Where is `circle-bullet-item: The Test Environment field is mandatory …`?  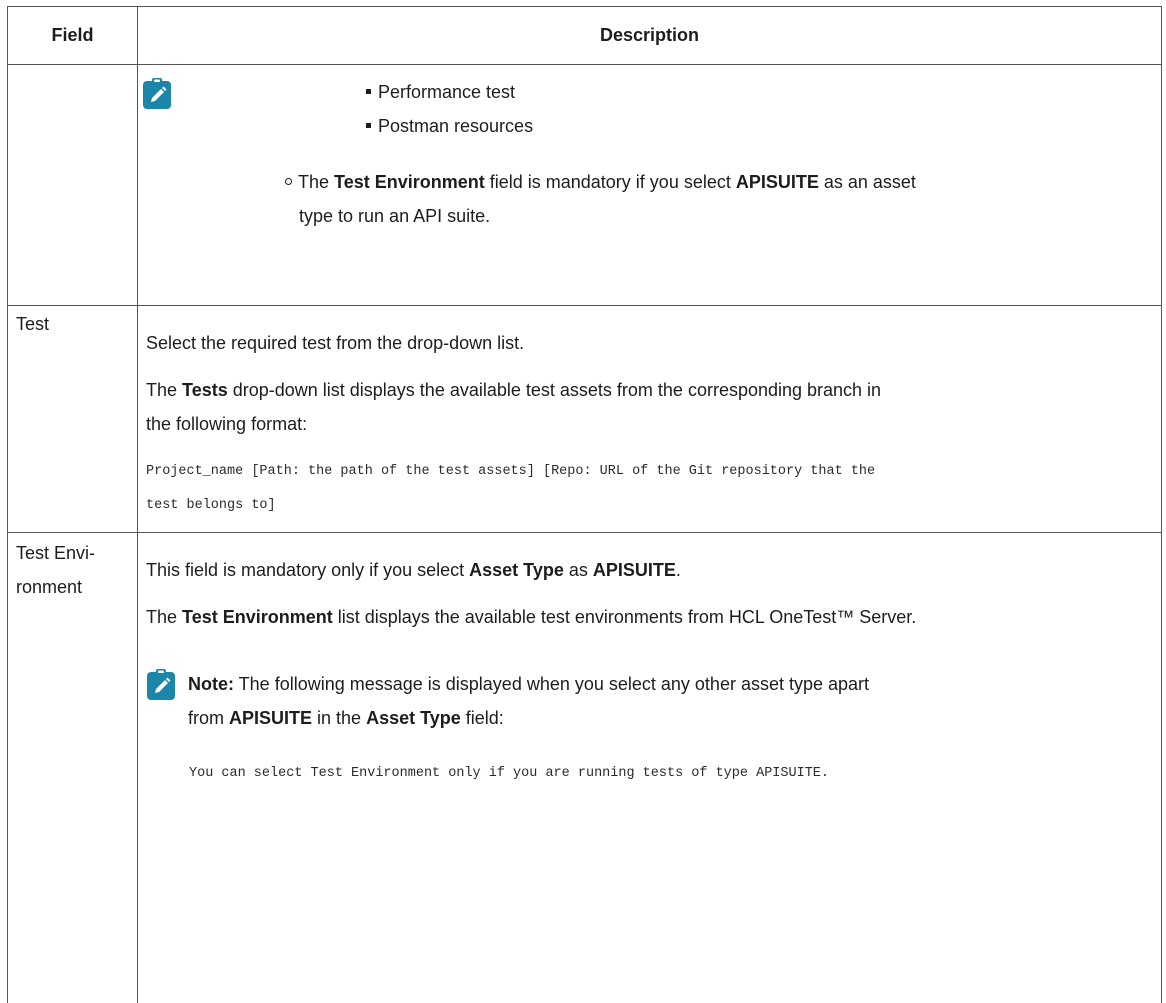
circle-bullet-item: The Test Environment field is mandatory … is located at coordinates (700, 199).